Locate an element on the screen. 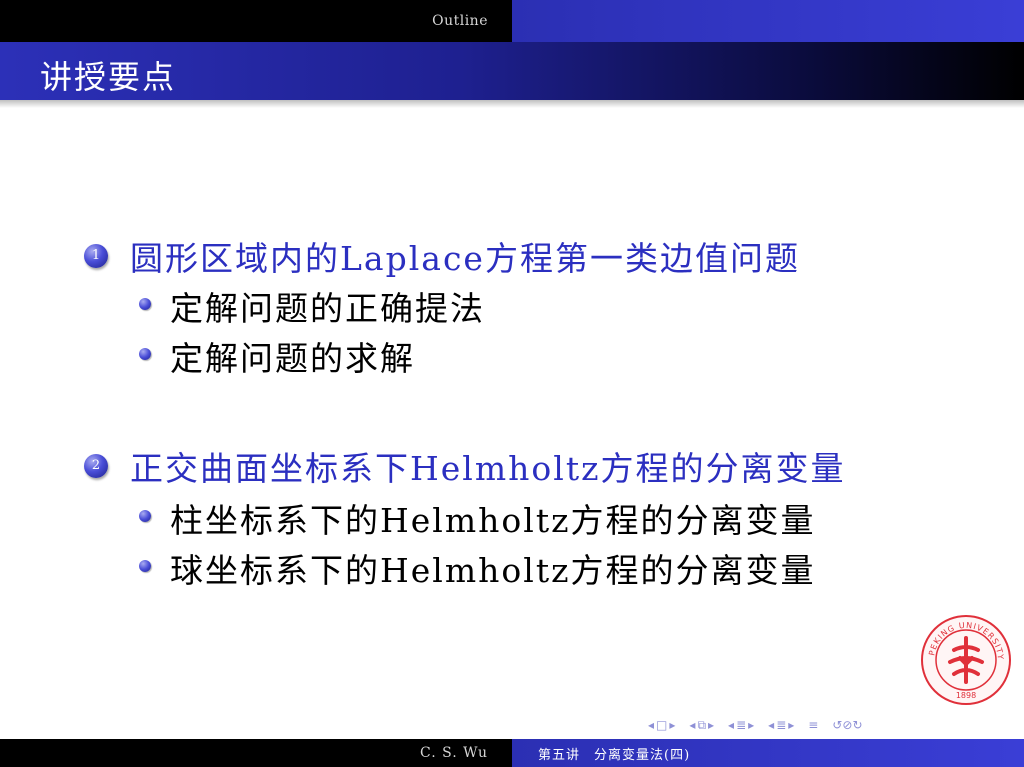 The image size is (1024, 767). enum-ball-2: 2 is located at coordinates (96, 466).